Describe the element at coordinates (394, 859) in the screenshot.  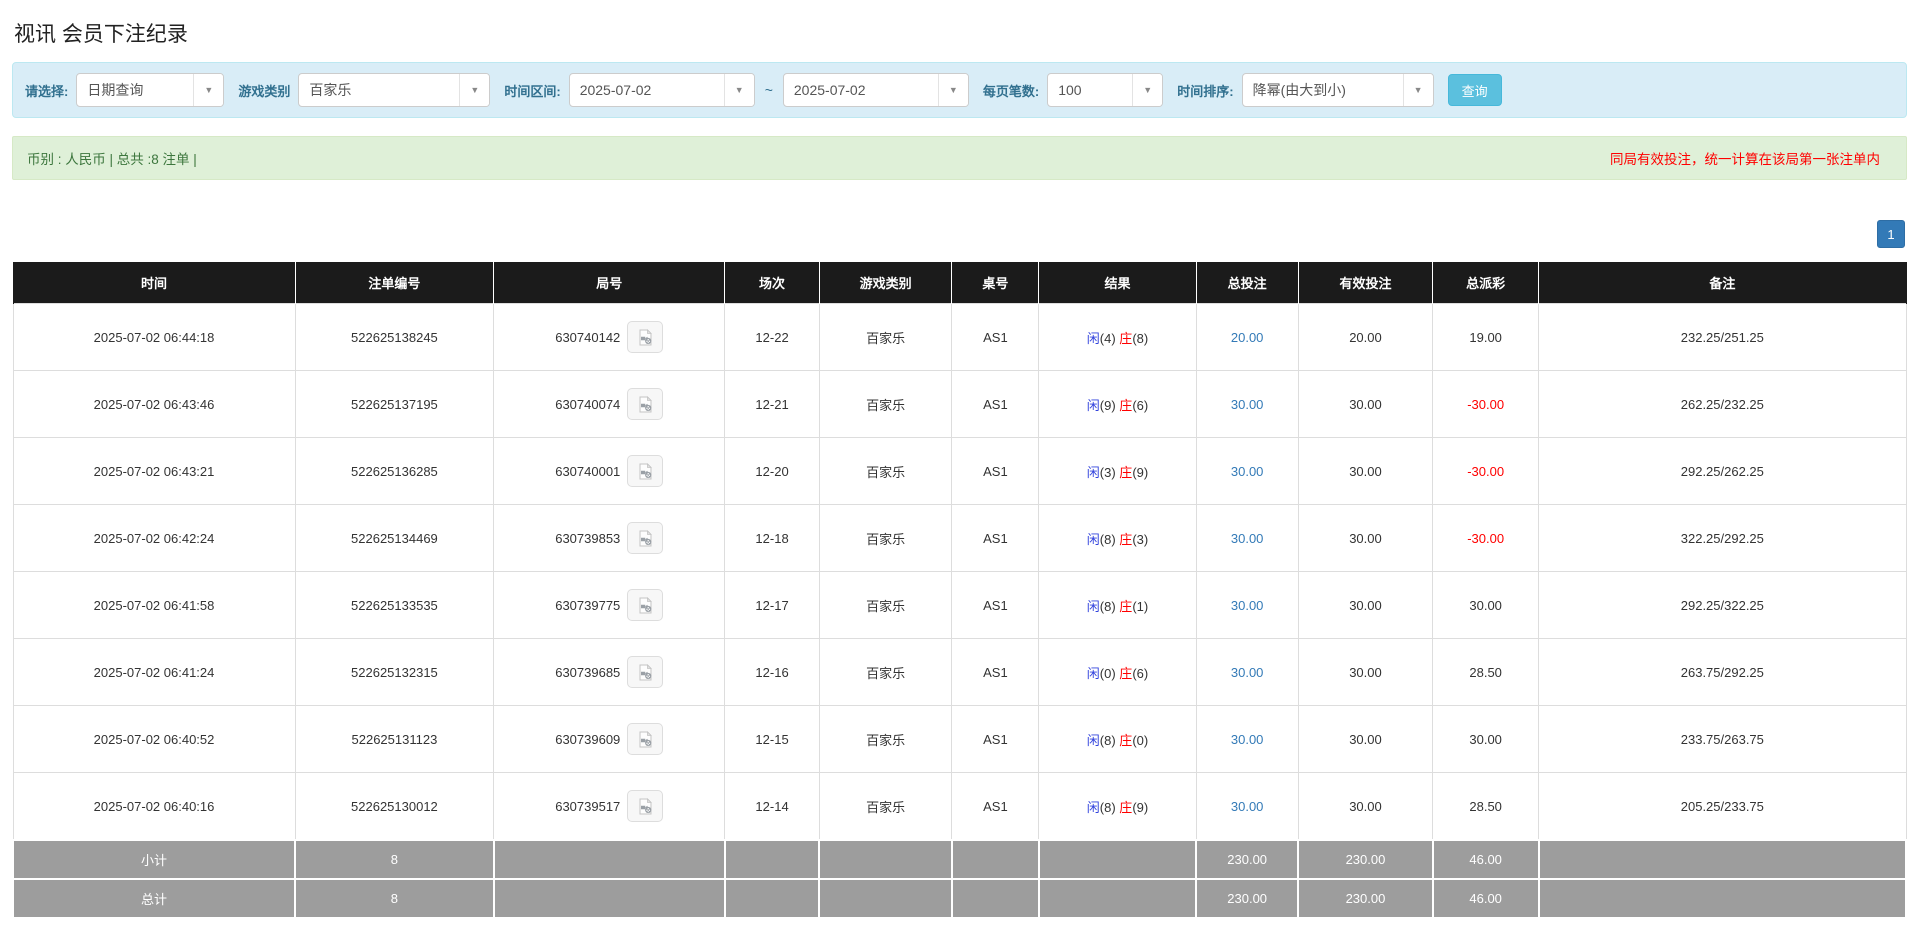
I see `subtotal-row-count: 8` at that location.